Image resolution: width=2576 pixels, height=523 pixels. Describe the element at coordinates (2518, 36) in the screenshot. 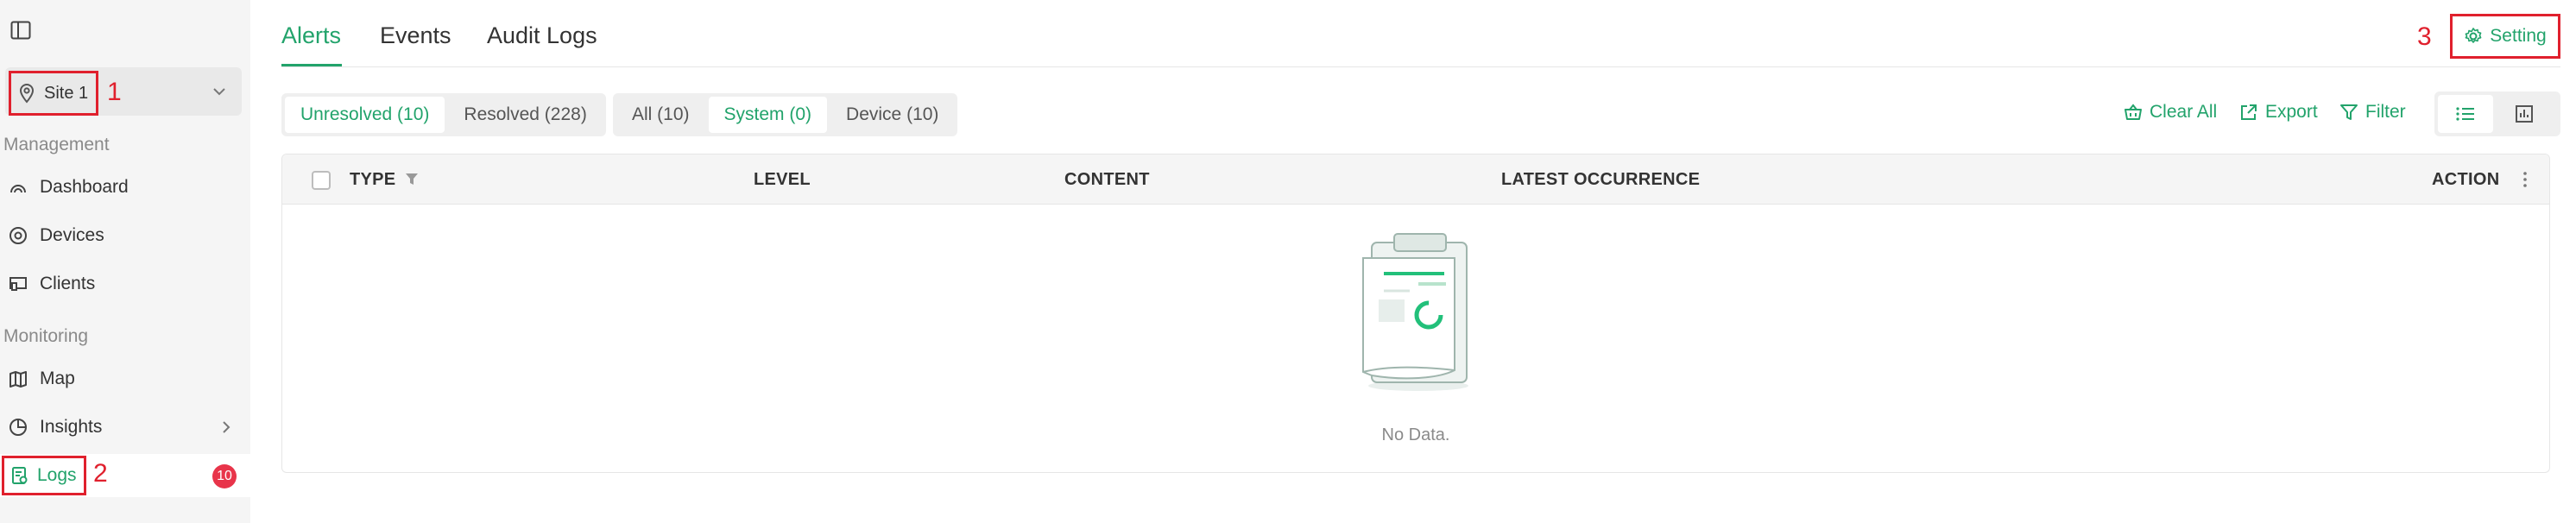

I see `setting-label: Setting` at that location.